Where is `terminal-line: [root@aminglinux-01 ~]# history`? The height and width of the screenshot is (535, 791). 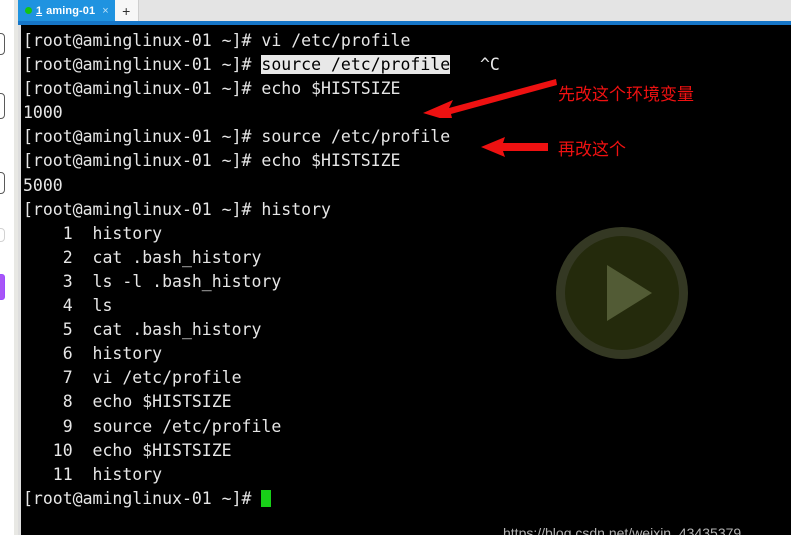 terminal-line: [root@aminglinux-01 ~]# history is located at coordinates (407, 210).